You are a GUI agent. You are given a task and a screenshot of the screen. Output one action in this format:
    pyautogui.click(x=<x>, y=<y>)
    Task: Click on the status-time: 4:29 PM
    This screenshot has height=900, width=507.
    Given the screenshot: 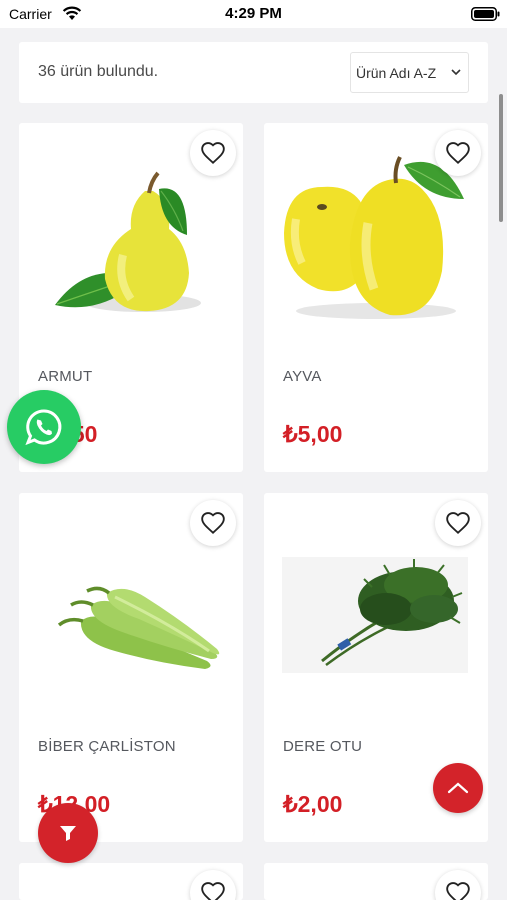 What is the action you would take?
    pyautogui.click(x=253, y=13)
    